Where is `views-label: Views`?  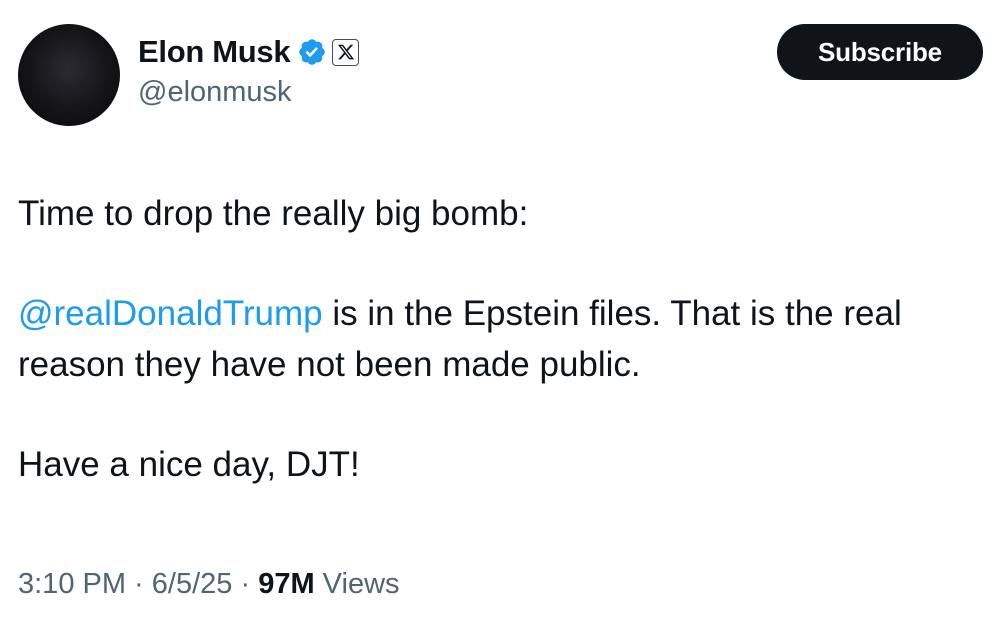 views-label: Views is located at coordinates (357, 584).